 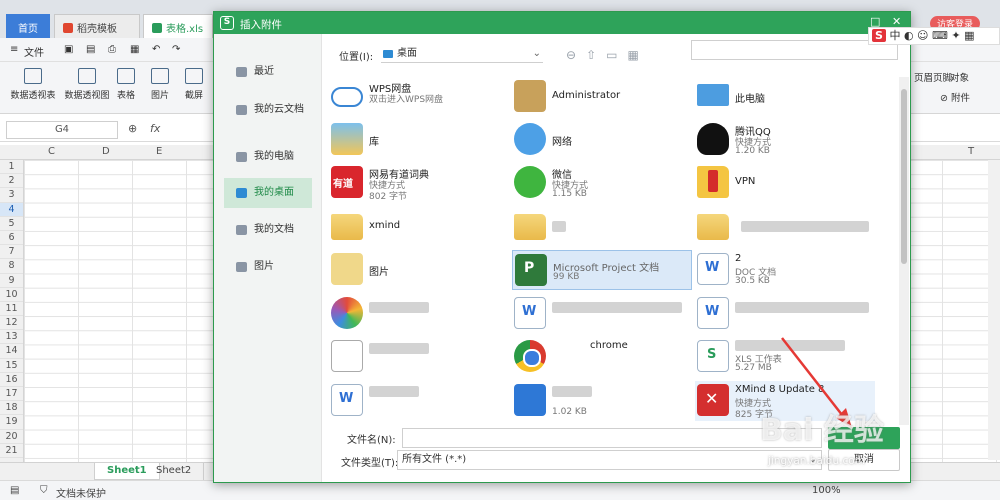 What do you see at coordinates (11, 451) in the screenshot?
I see `row-header-cell: 21` at bounding box center [11, 451].